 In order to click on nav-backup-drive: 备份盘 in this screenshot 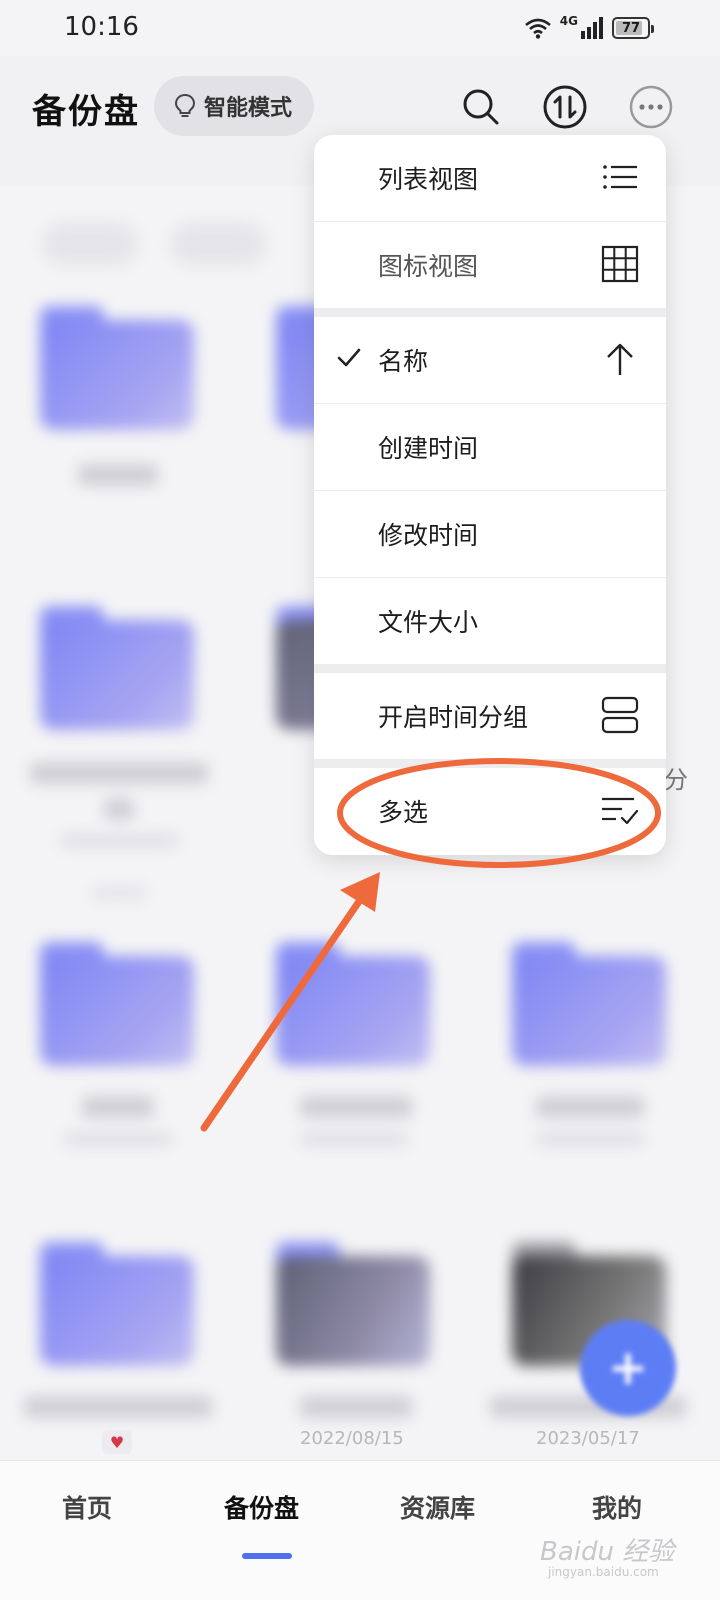, I will do `click(261, 1507)`.